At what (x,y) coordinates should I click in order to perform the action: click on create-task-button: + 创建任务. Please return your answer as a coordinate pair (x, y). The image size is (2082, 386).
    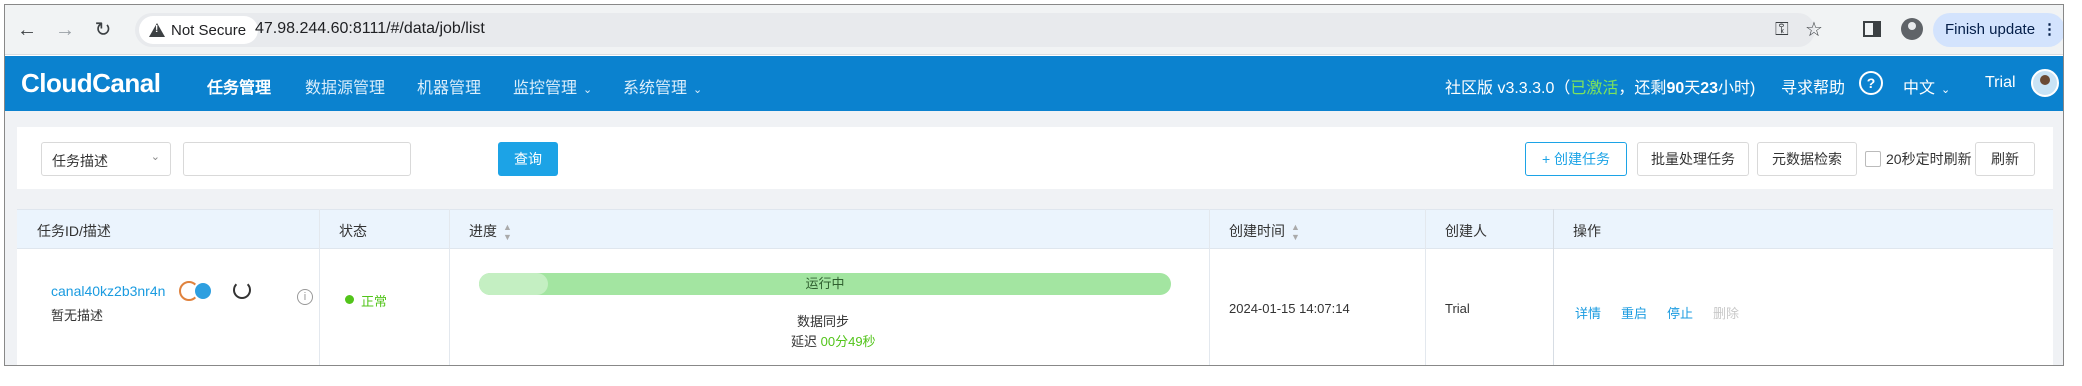
    Looking at the image, I should click on (1576, 159).